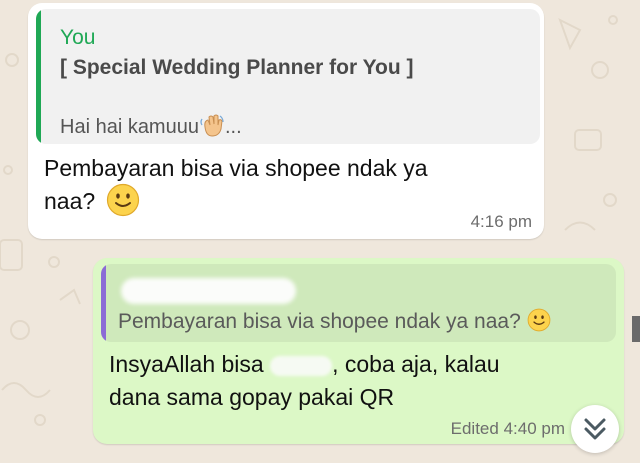 Image resolution: width=640 pixels, height=463 pixels. What do you see at coordinates (358, 303) in the screenshot?
I see `quoted-message: Pembayaran bisa via shopee ndak ya naa?` at bounding box center [358, 303].